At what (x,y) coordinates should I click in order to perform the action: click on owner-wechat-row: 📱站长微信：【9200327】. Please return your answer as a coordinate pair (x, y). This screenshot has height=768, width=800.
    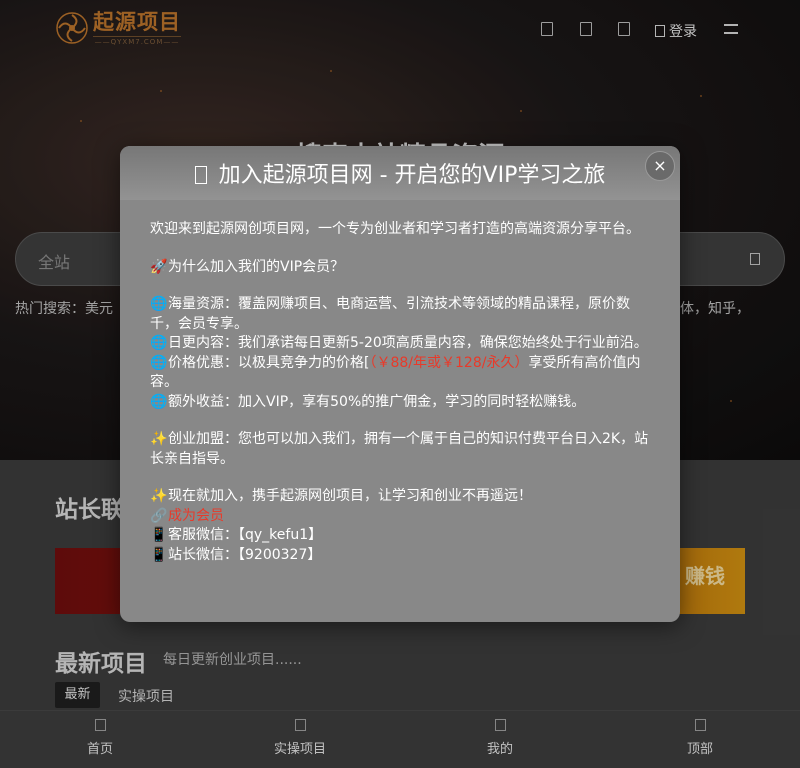
    Looking at the image, I should click on (402, 556).